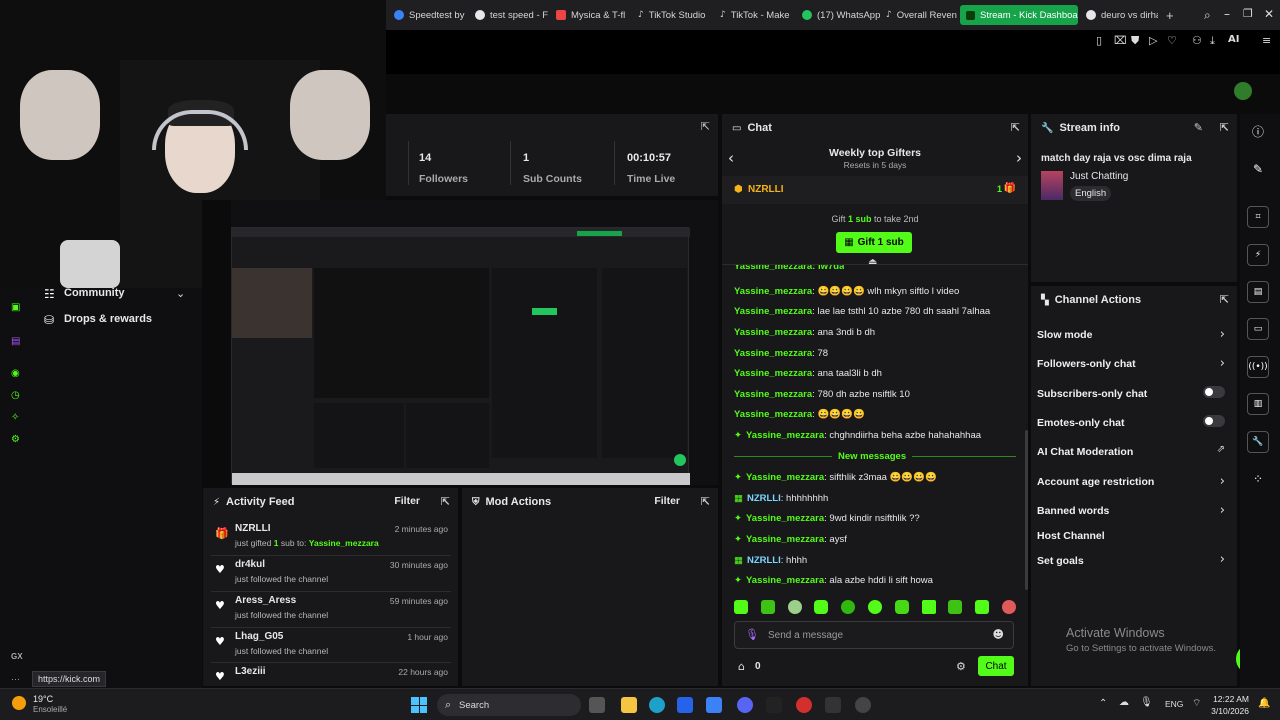 Image resolution: width=1280 pixels, height=720 pixels. What do you see at coordinates (920, 15) in the screenshot?
I see `browser-tab-overall-revenue: ♪ Overall Reven` at bounding box center [920, 15].